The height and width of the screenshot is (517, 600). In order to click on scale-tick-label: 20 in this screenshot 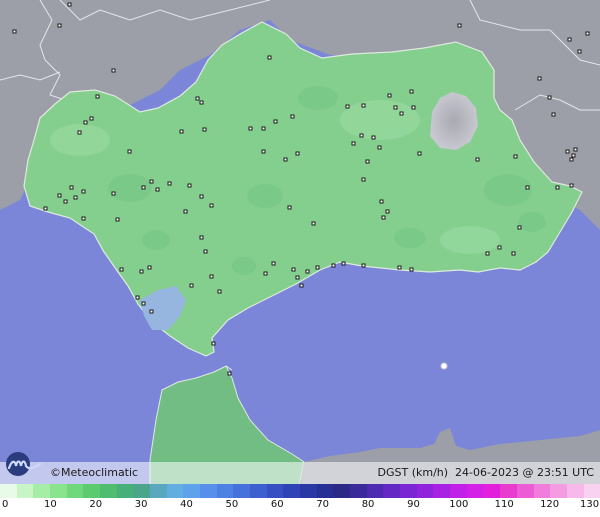, I will do `click(96, 504)`.